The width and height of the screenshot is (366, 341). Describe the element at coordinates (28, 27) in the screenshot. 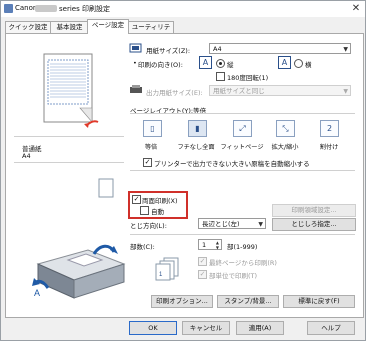

I see `tab-quick-setup: クイック設定` at that location.